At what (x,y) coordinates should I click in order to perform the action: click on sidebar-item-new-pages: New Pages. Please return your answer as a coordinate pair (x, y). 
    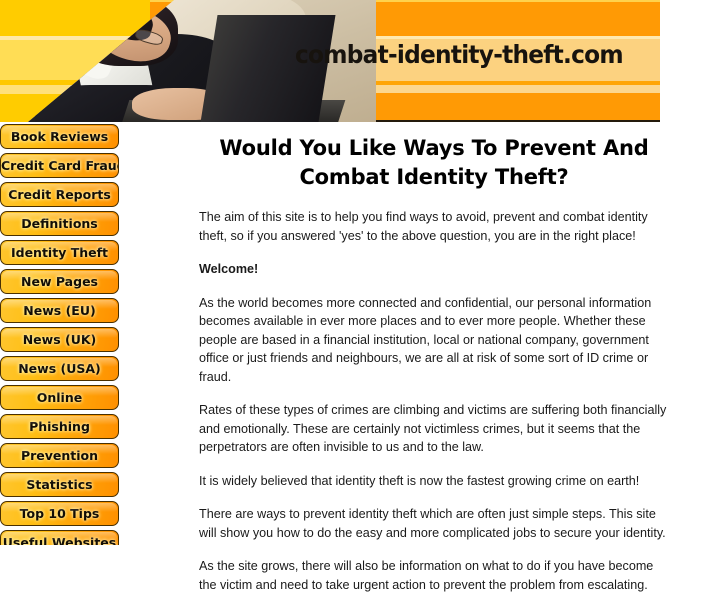
    Looking at the image, I should click on (59, 281).